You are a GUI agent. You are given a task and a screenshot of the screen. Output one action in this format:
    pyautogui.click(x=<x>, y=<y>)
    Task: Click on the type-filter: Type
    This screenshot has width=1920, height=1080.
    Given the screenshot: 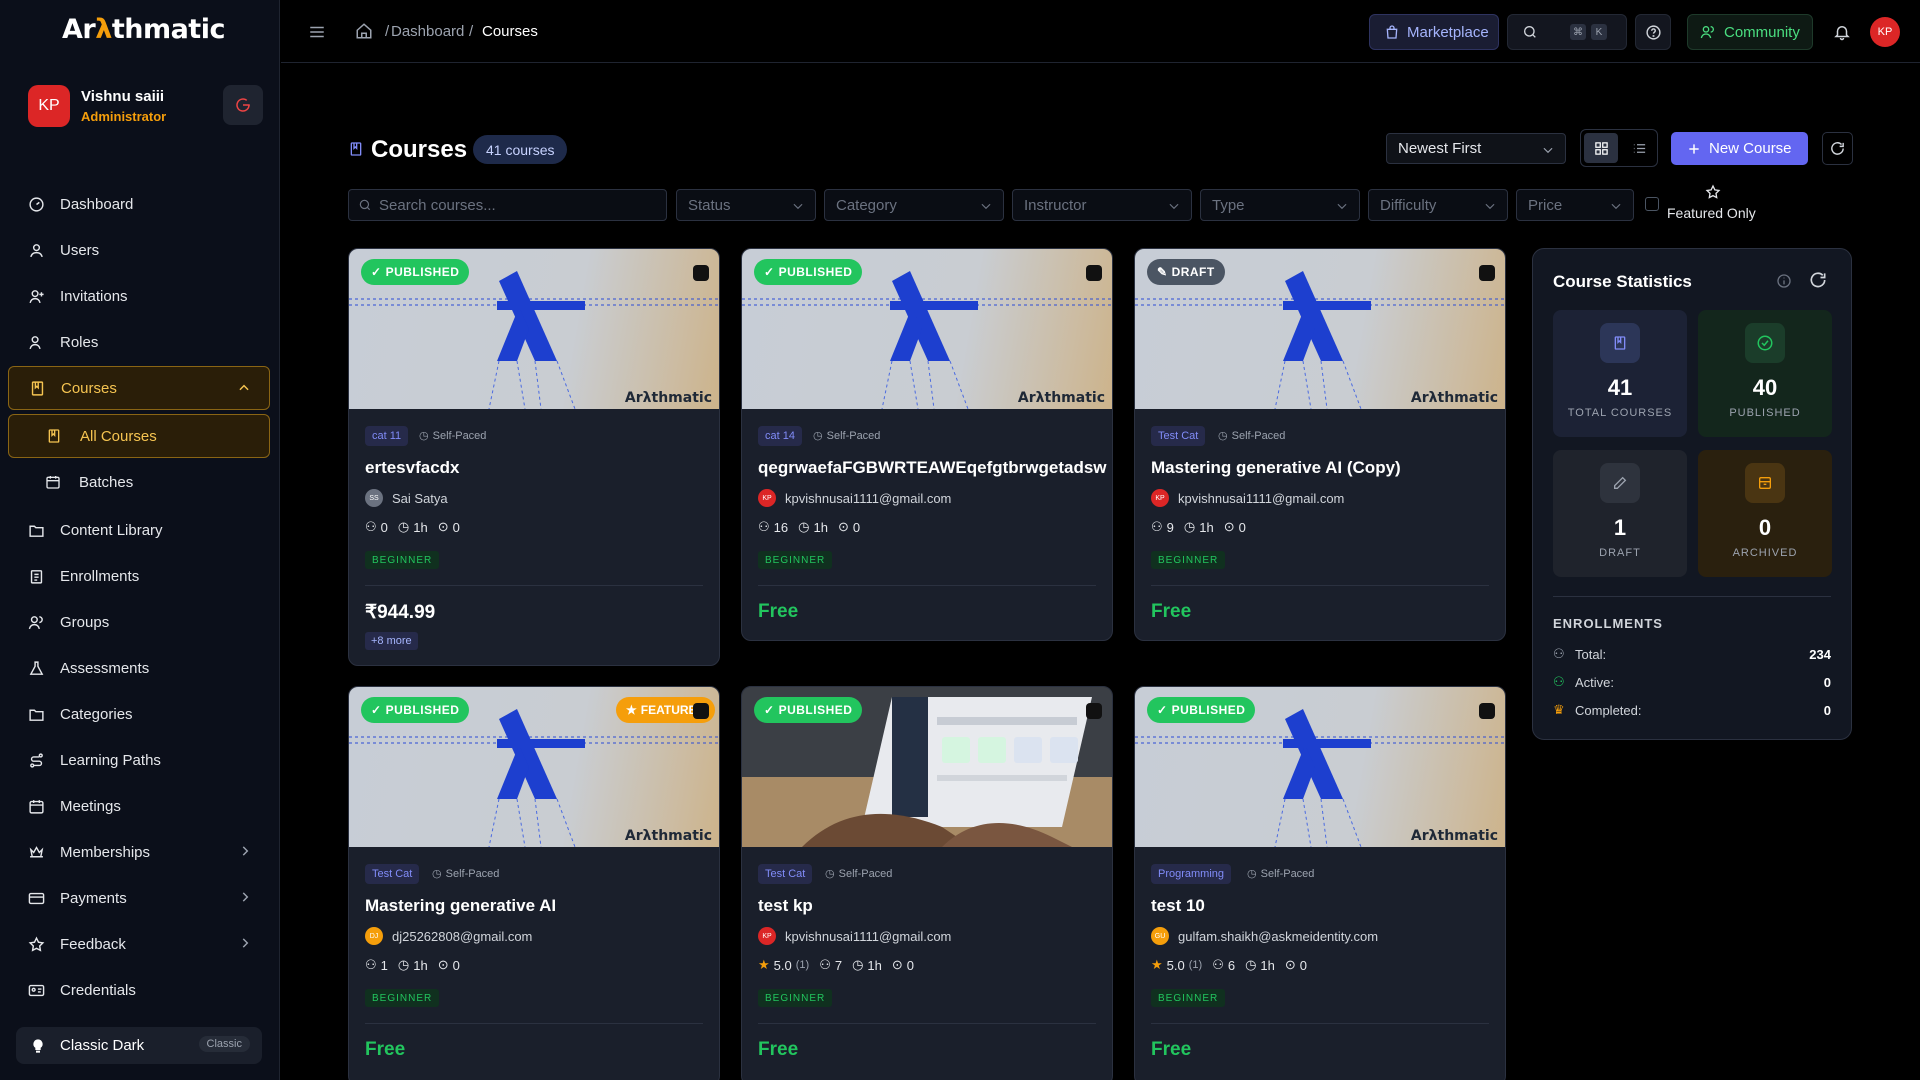 What is the action you would take?
    pyautogui.click(x=1280, y=205)
    